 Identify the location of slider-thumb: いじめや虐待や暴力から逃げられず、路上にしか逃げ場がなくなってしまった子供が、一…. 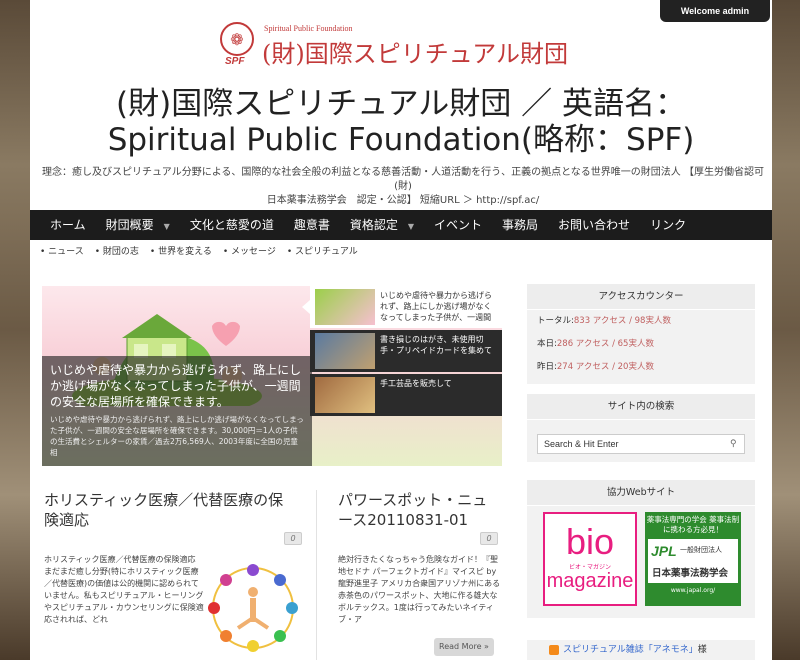
(402, 307).